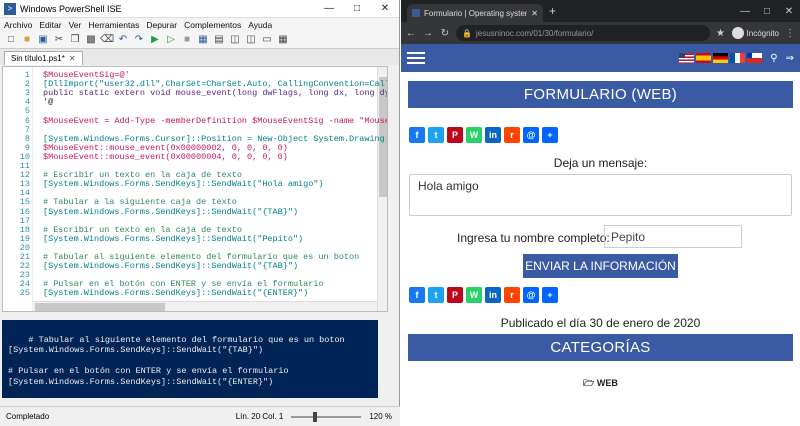 This screenshot has height=426, width=800. What do you see at coordinates (75, 39) in the screenshot?
I see `copy-icon: ❐` at bounding box center [75, 39].